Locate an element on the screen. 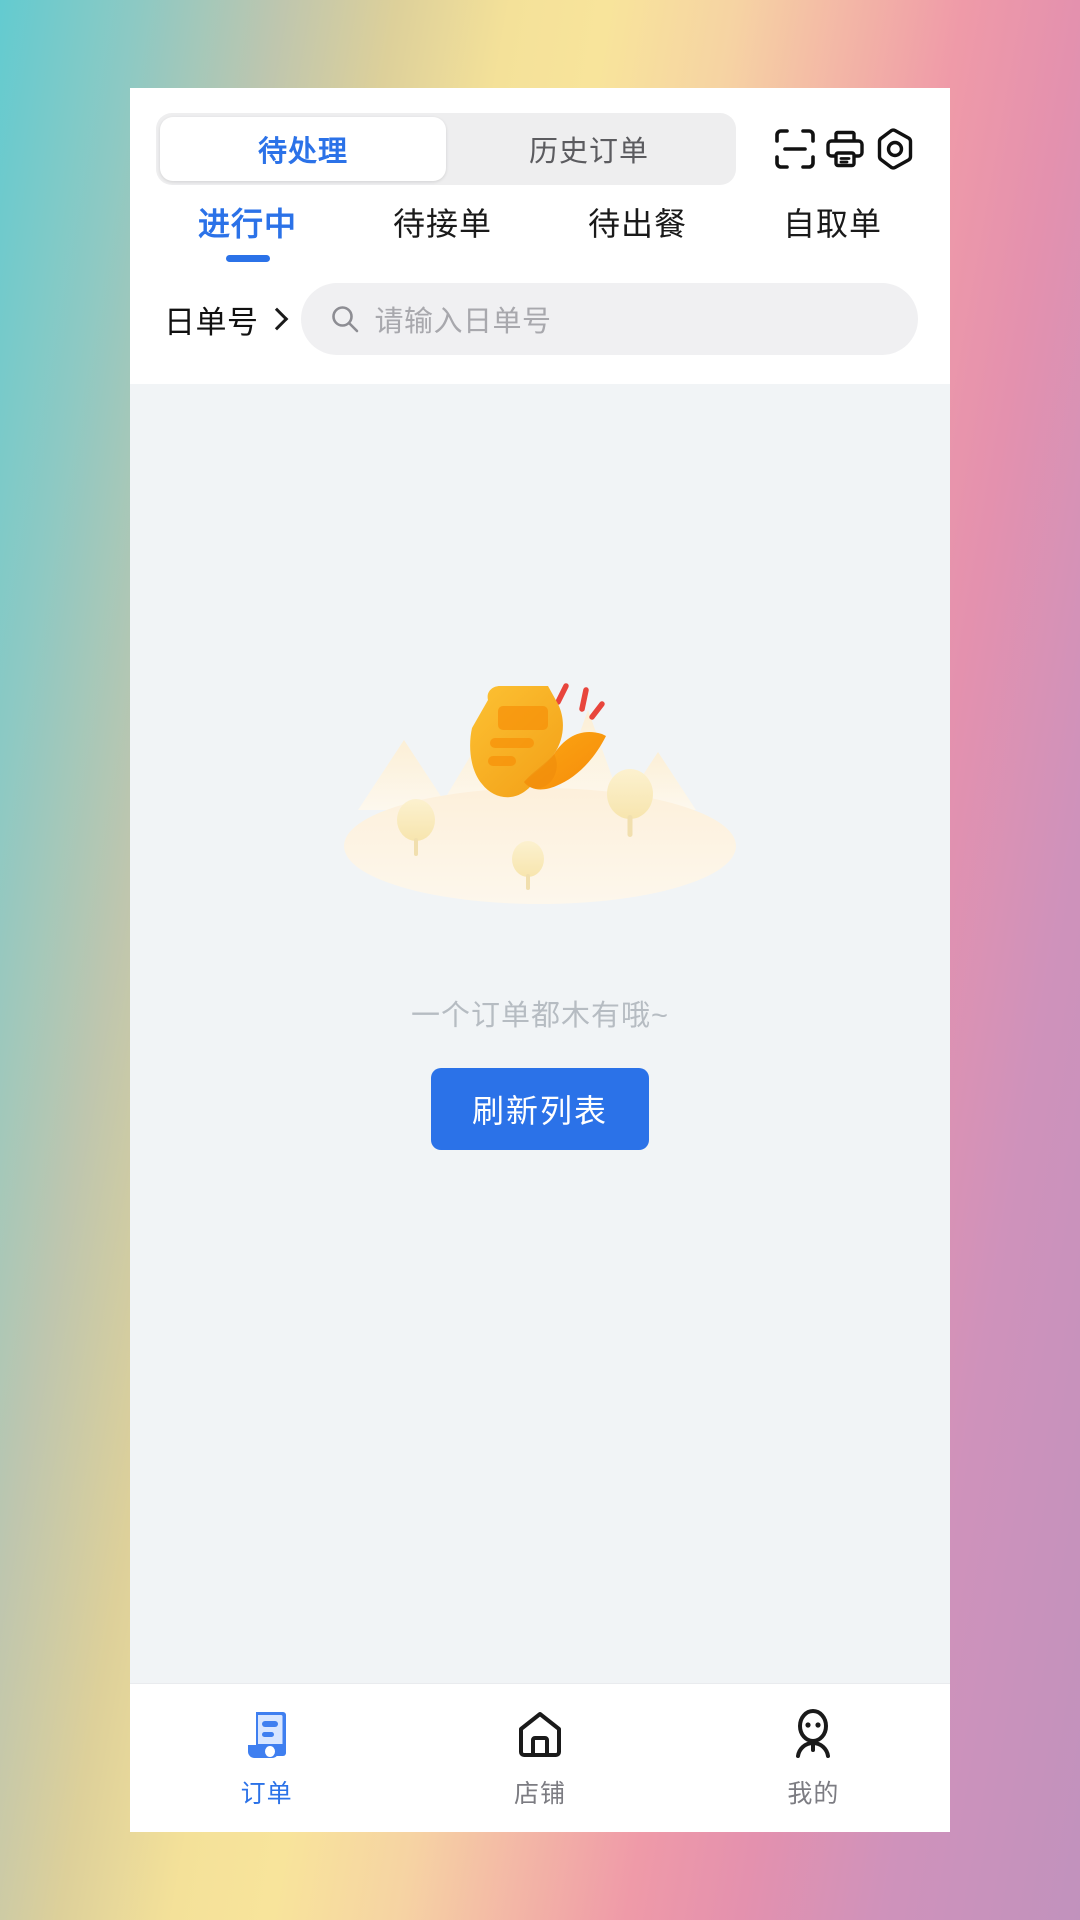  nav-item-orders: 订单 is located at coordinates (266, 1758).